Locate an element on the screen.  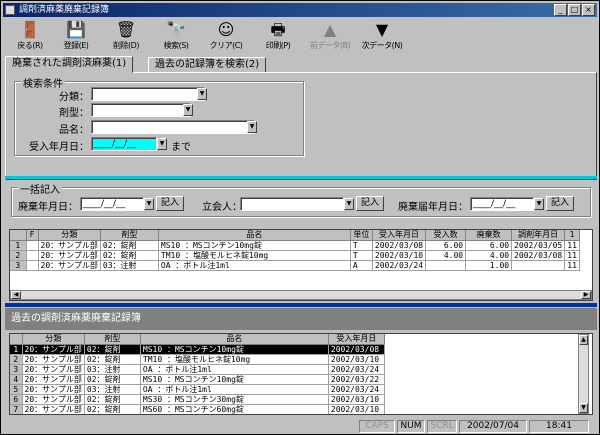
column-header: 調剤年月日 is located at coordinates (538, 235).